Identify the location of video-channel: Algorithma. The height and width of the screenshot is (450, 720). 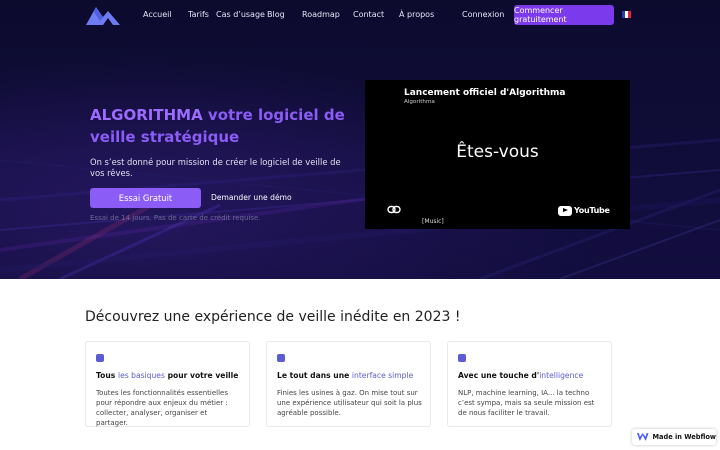
(419, 102).